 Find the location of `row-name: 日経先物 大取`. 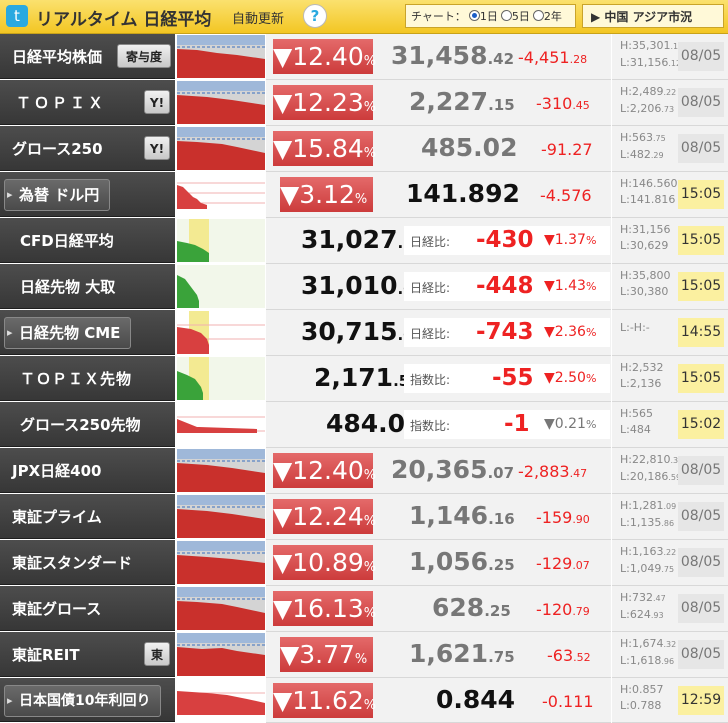

row-name: 日経先物 大取 is located at coordinates (68, 287).